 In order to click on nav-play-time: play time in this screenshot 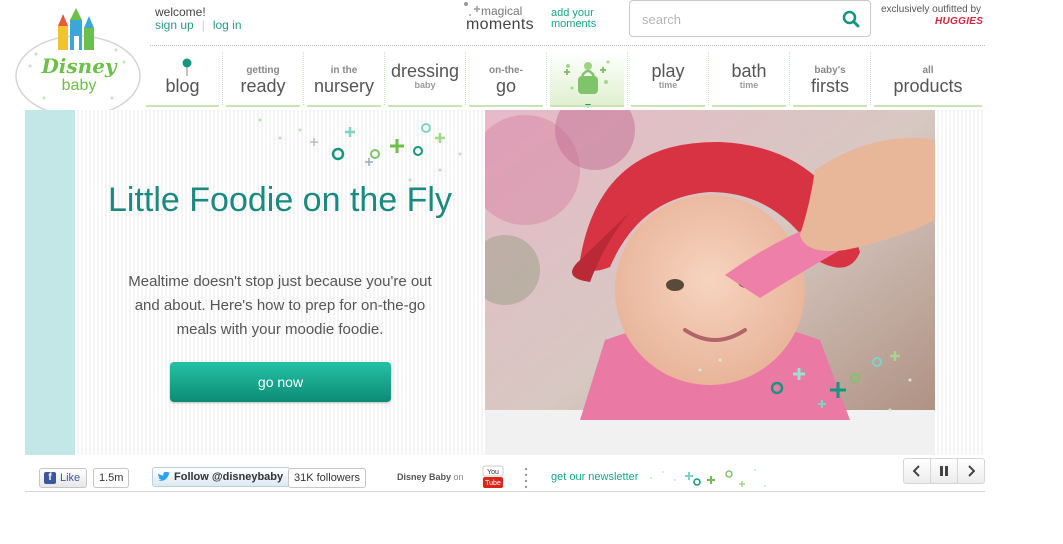, I will do `click(668, 79)`.